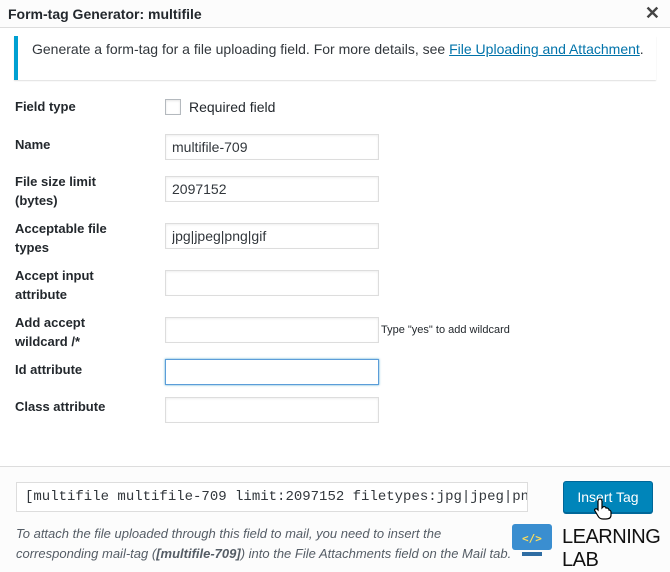  I want to click on dialog-titlebar: Form-tag Generator: multifile ✕, so click(335, 14).